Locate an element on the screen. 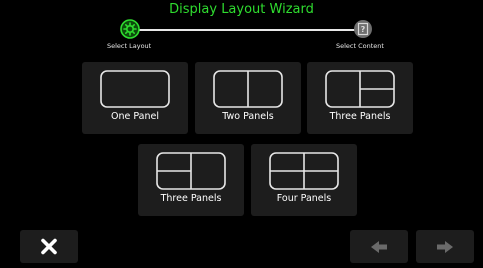 The width and height of the screenshot is (483, 268). help-icon: ? is located at coordinates (363, 29).